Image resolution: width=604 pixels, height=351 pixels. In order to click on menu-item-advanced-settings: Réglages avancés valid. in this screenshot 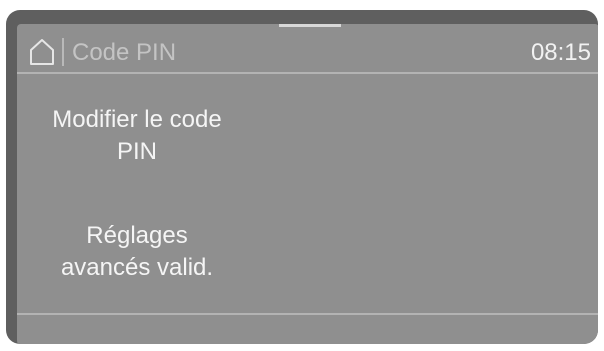, I will do `click(137, 252)`.